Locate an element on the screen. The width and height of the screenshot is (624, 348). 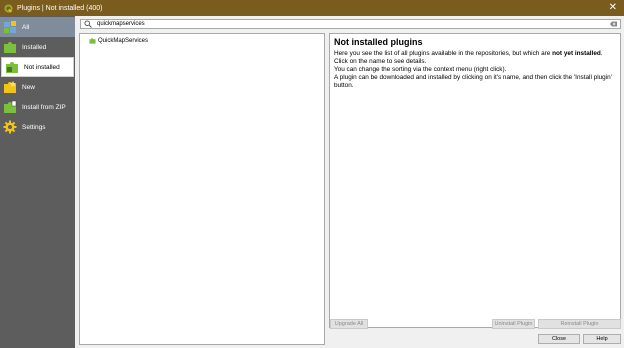
close-window-button: ✕ is located at coordinates (613, 8).